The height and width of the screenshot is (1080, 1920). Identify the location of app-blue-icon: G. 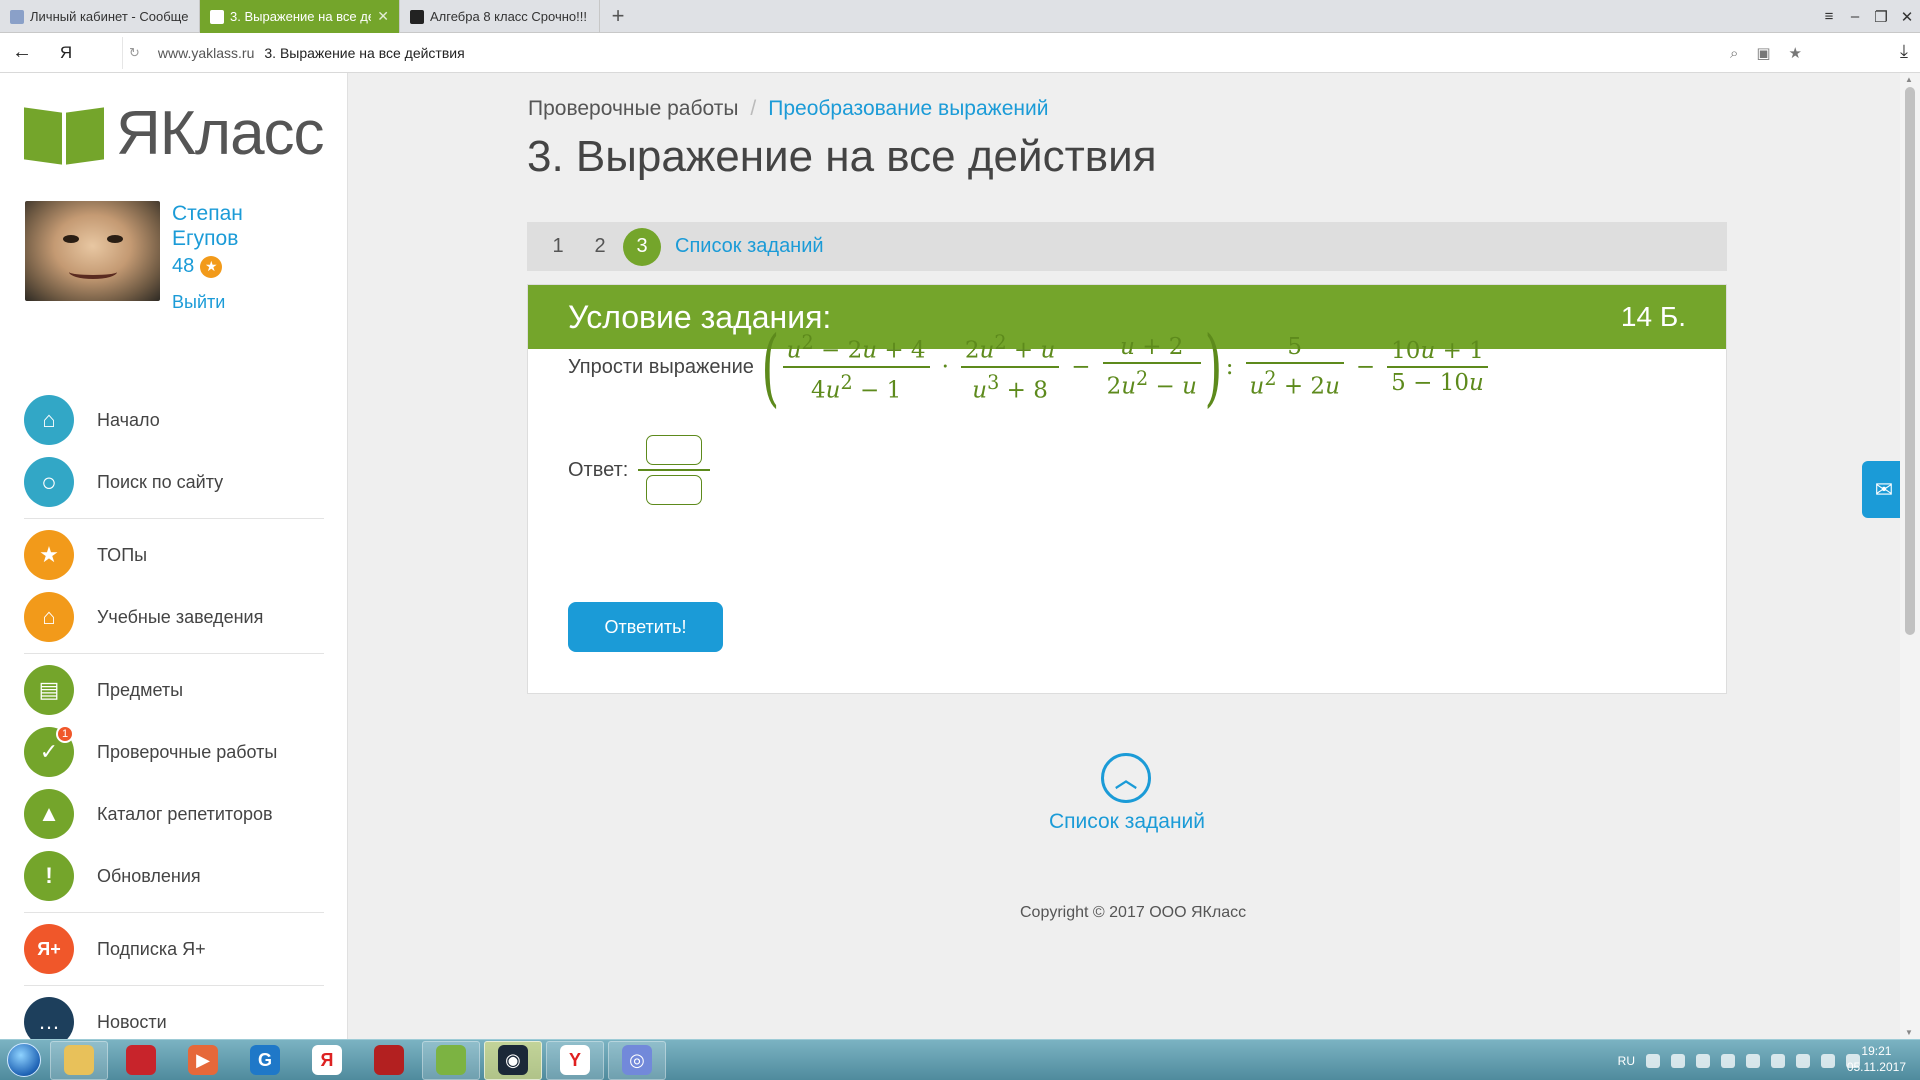
(265, 1060).